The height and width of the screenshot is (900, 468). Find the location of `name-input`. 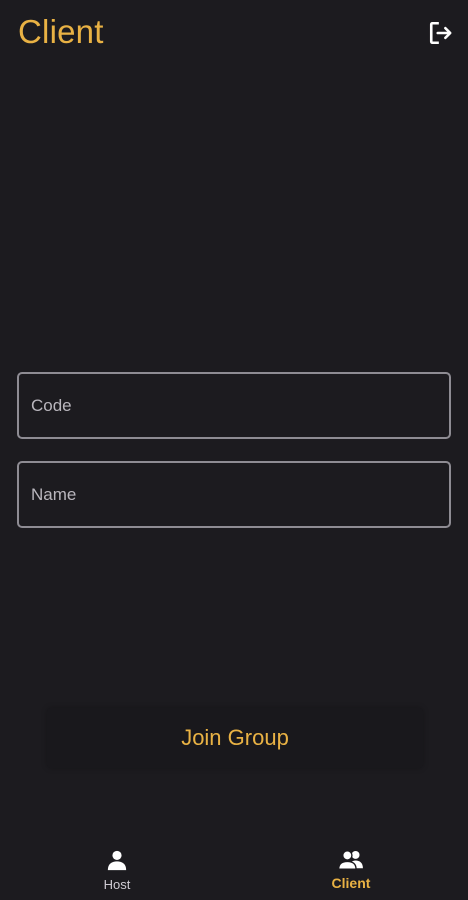

name-input is located at coordinates (234, 494).